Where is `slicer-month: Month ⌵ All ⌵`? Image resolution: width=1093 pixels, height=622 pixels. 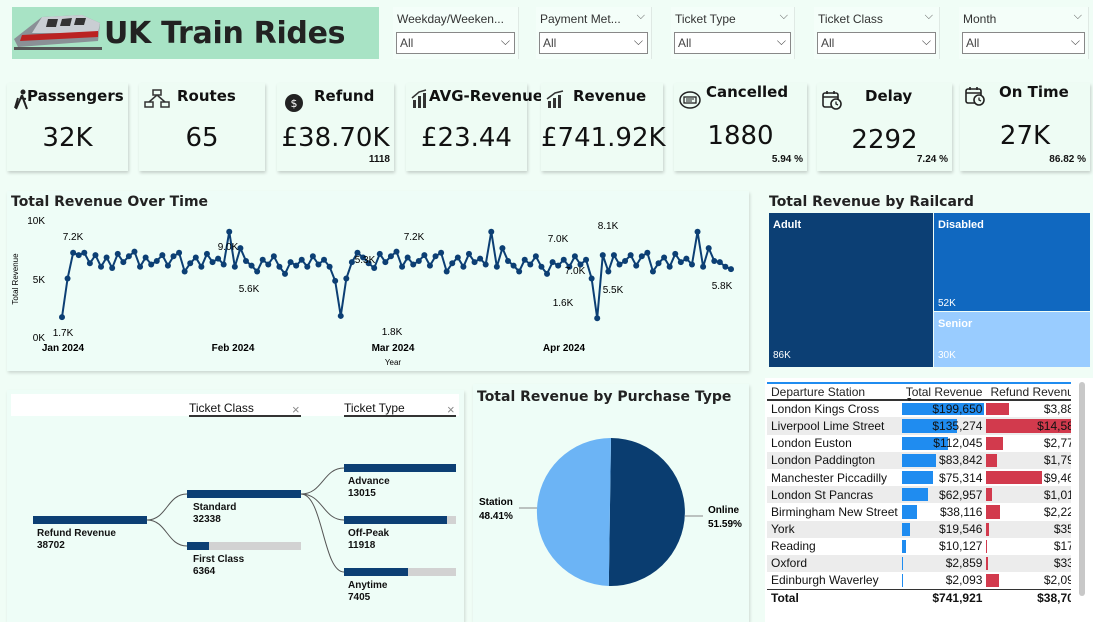 slicer-month: Month ⌵ All ⌵ is located at coordinates (1024, 33).